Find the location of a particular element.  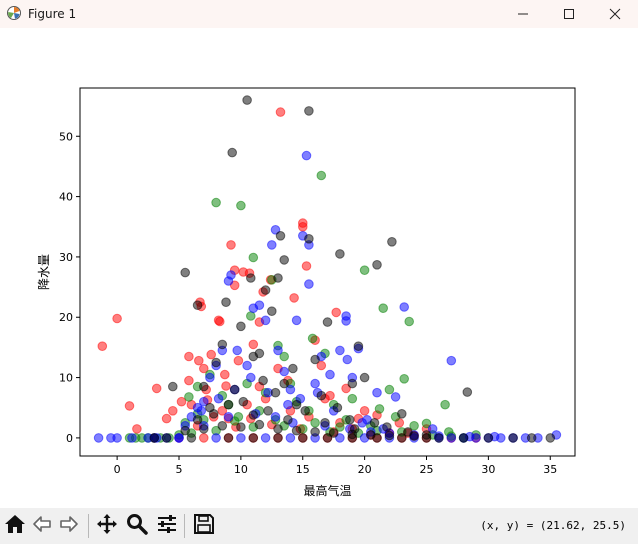

close-button is located at coordinates (615, 14).